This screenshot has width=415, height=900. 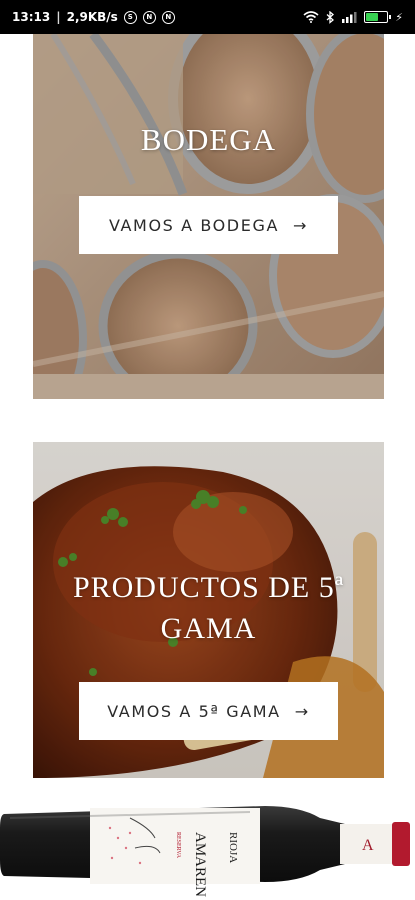 What do you see at coordinates (207, 17) in the screenshot?
I see `status-bar: 13:13 | 2,9KB/s S N N ⚡` at bounding box center [207, 17].